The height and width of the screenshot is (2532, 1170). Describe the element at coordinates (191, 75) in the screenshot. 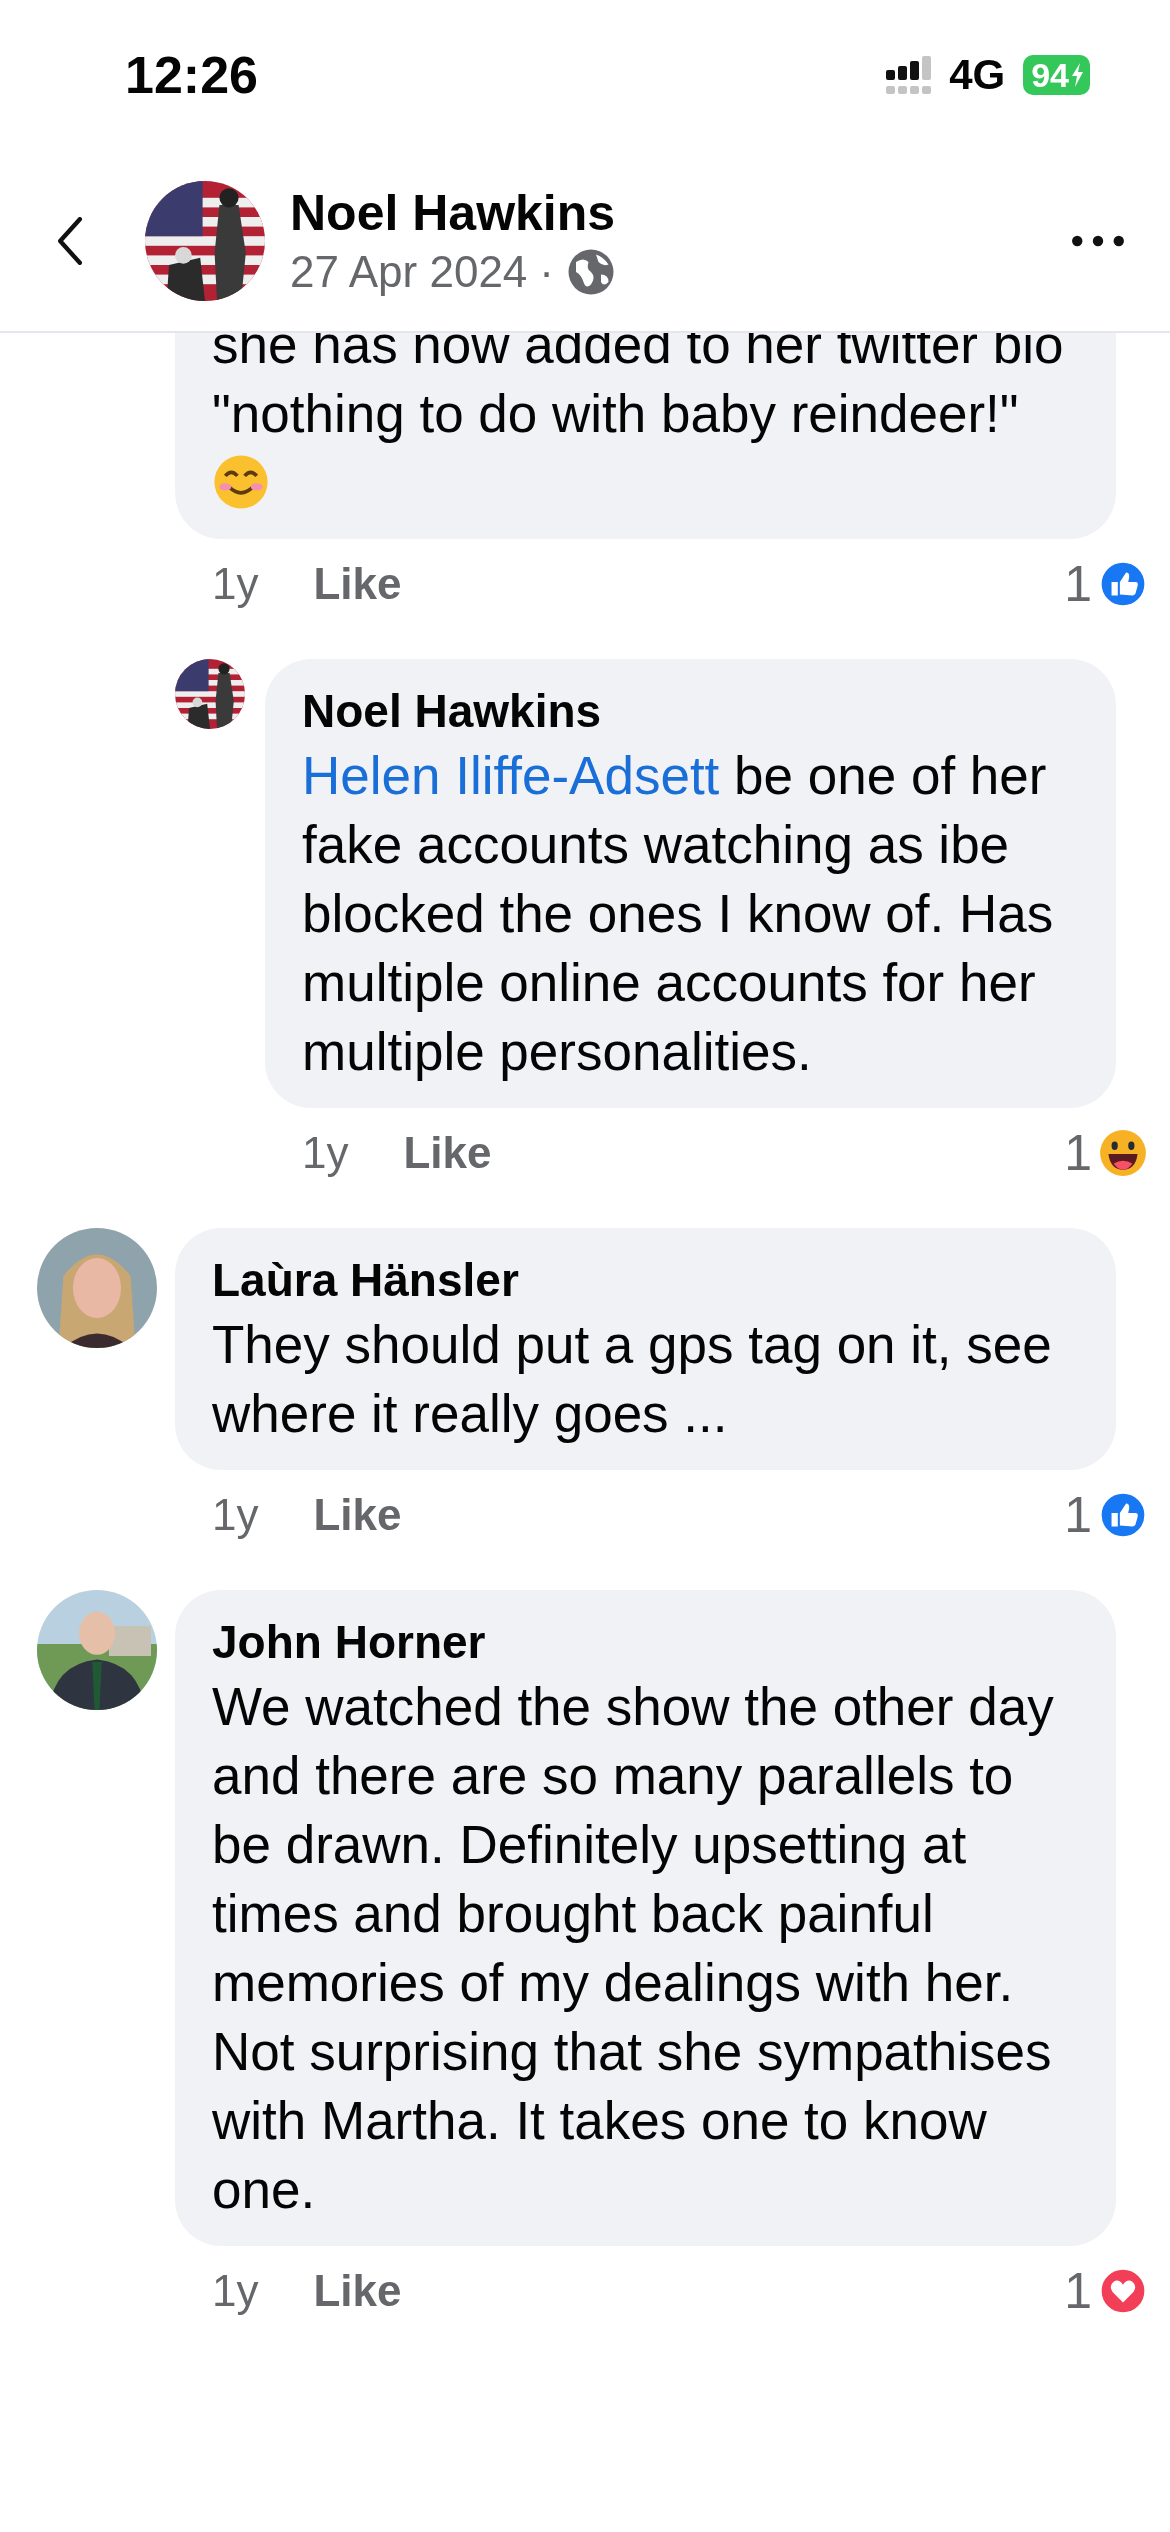

I see `status-time: 12:26` at that location.